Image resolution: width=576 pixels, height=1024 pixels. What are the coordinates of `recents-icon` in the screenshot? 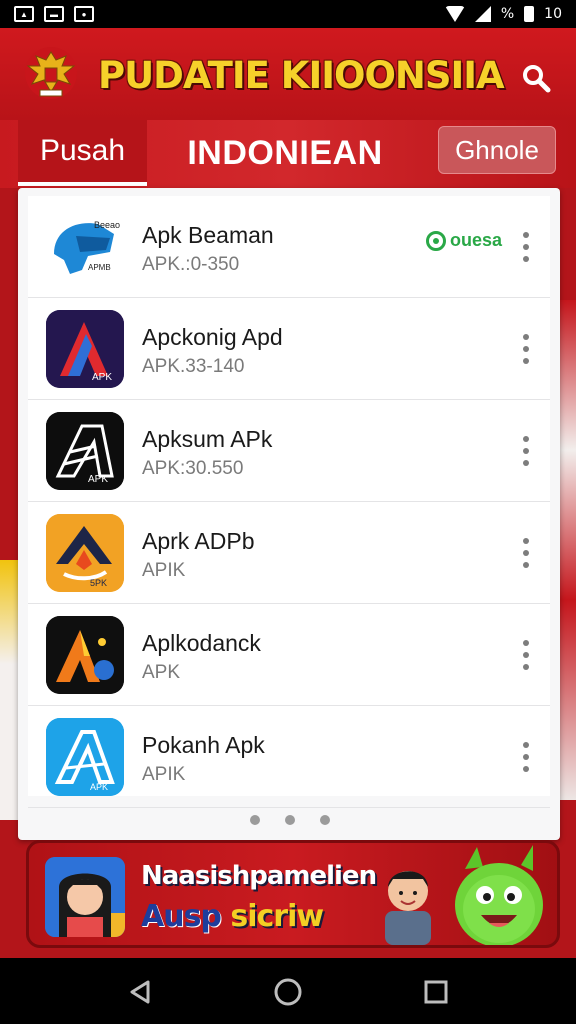 It's located at (436, 992).